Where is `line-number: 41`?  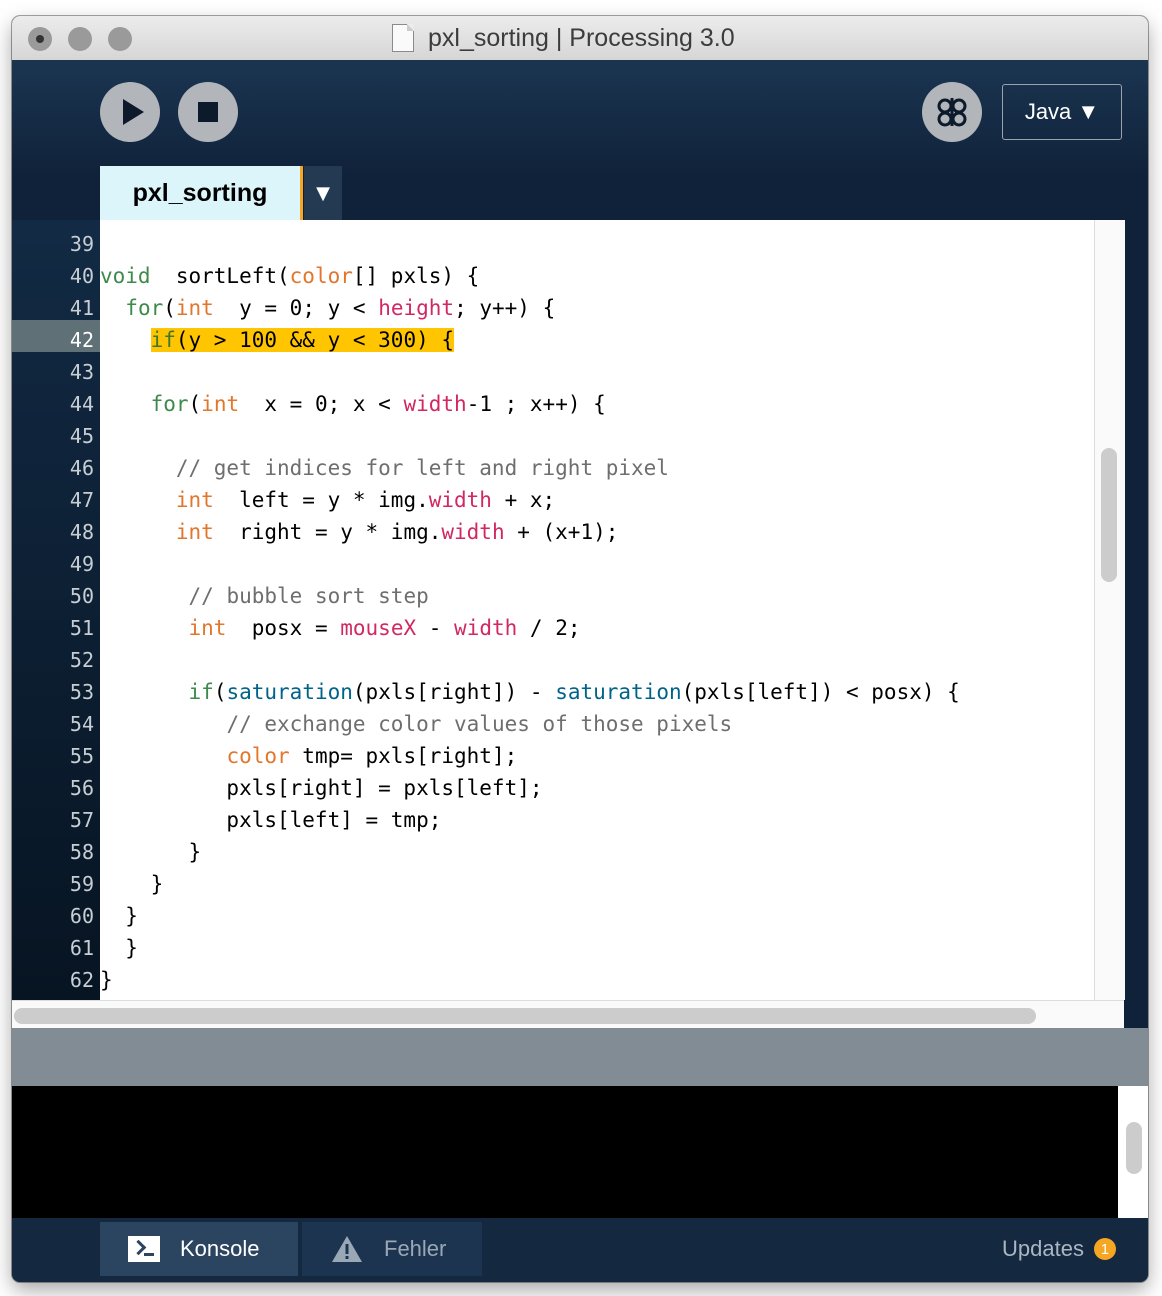 line-number: 41 is located at coordinates (81, 308).